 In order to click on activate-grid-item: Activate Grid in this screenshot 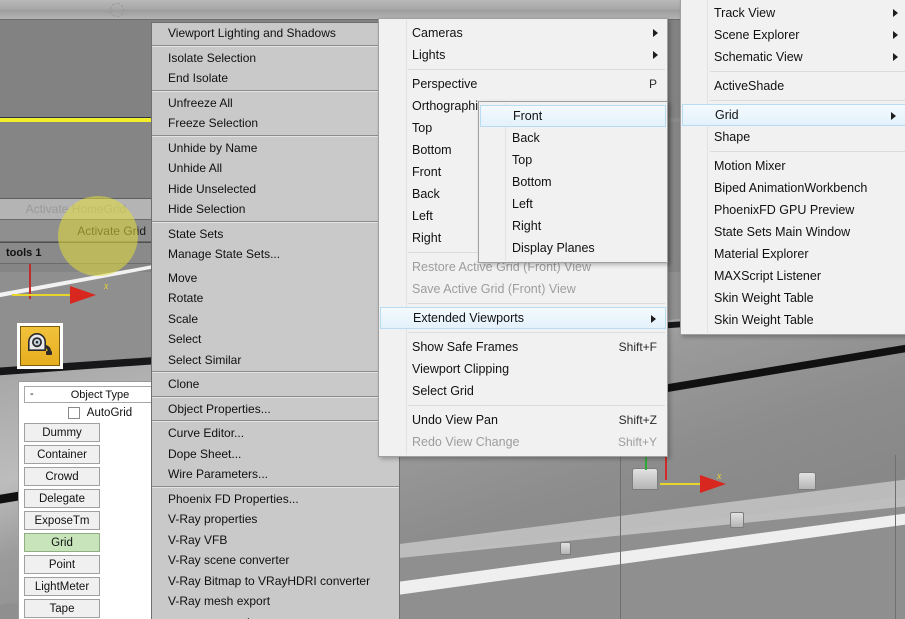, I will do `click(76, 231)`.